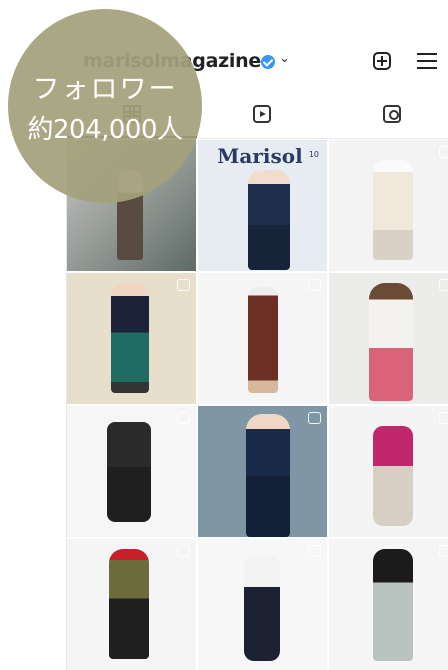  I want to click on tab-tagged, so click(387, 114).